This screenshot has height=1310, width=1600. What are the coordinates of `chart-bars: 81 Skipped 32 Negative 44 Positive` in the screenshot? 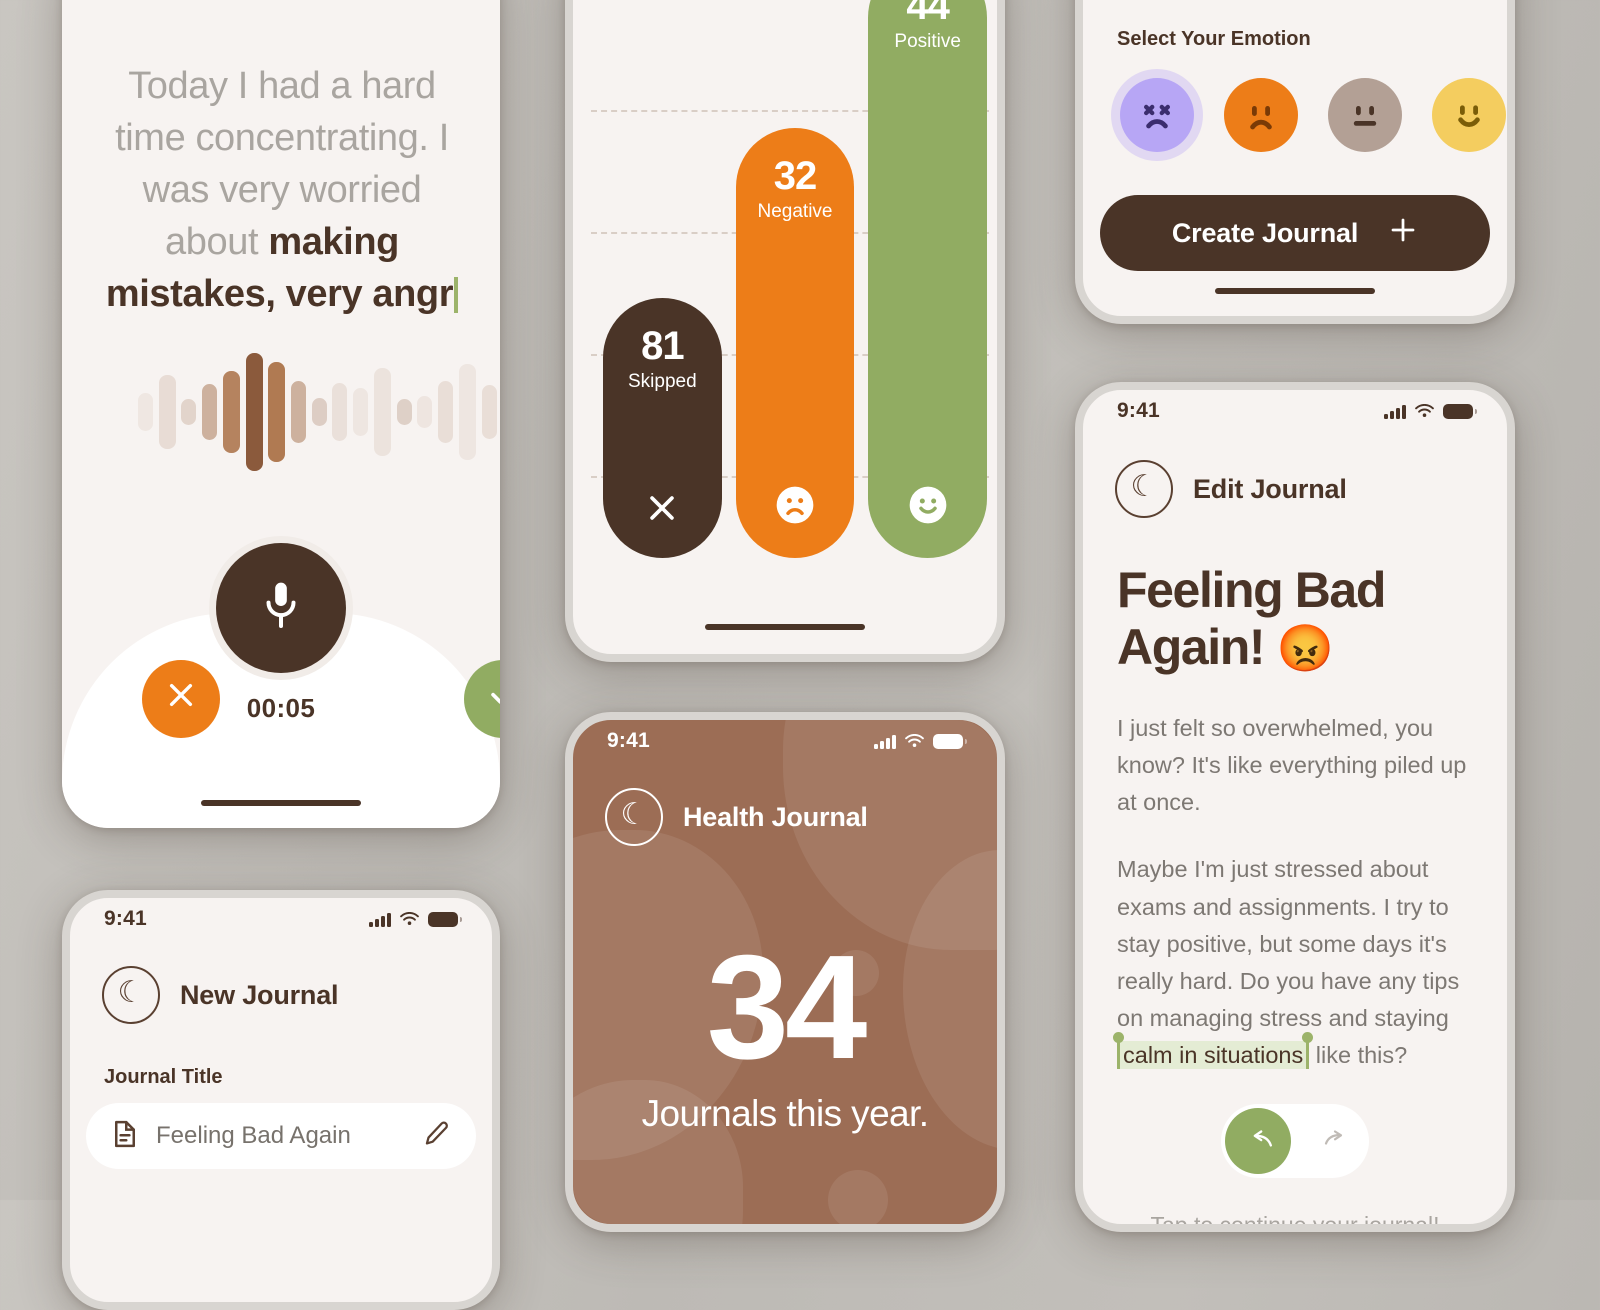 It's located at (789, 279).